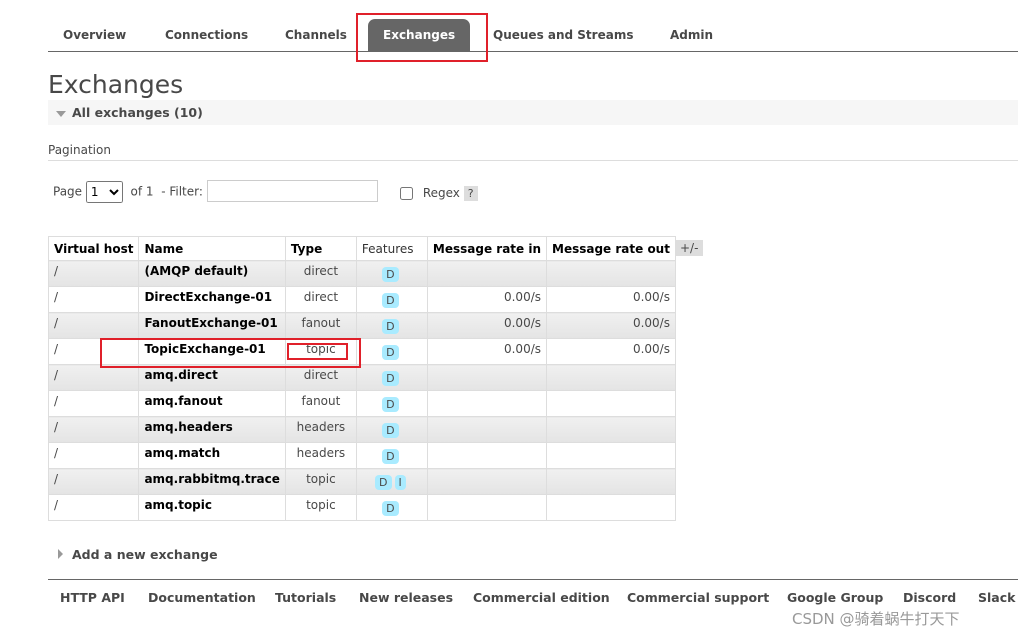 This screenshot has width=1018, height=637. What do you see at coordinates (320, 299) in the screenshot?
I see `type-cell: direct` at bounding box center [320, 299].